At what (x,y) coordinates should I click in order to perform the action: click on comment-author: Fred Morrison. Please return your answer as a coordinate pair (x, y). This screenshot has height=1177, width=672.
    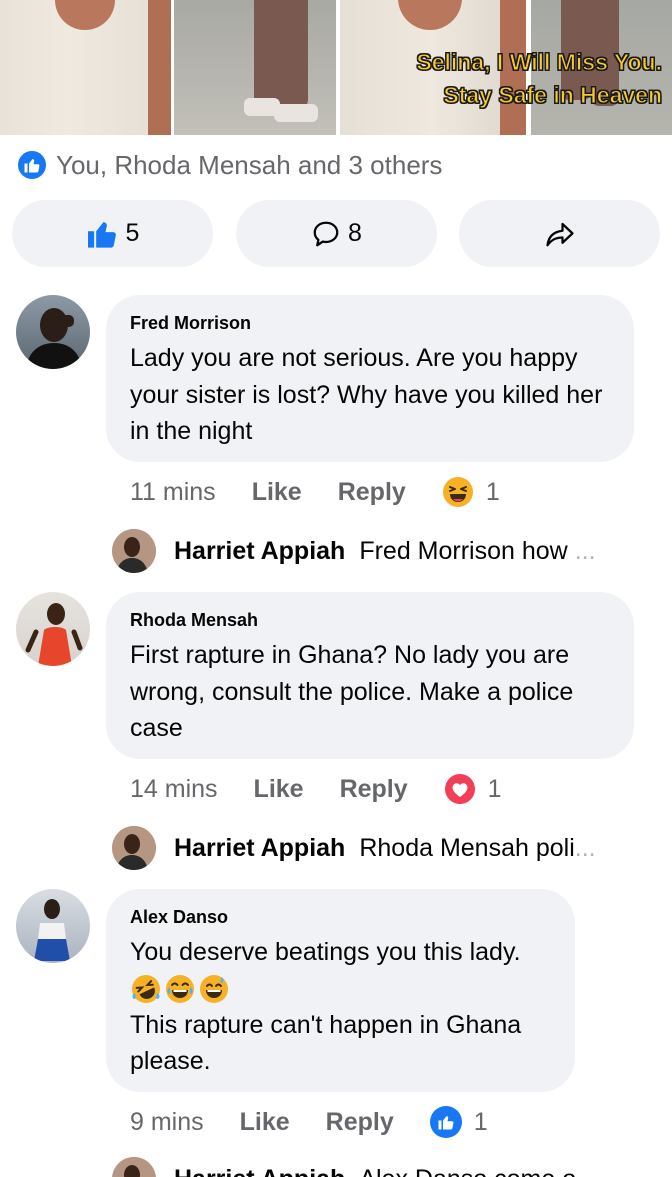
    Looking at the image, I should click on (370, 323).